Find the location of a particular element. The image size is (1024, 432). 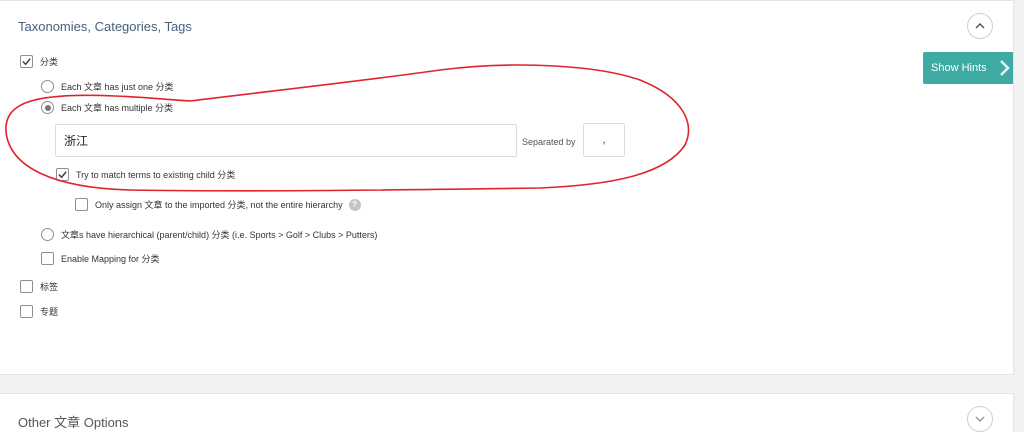

enable-mapping-checkbox is located at coordinates (47, 258).